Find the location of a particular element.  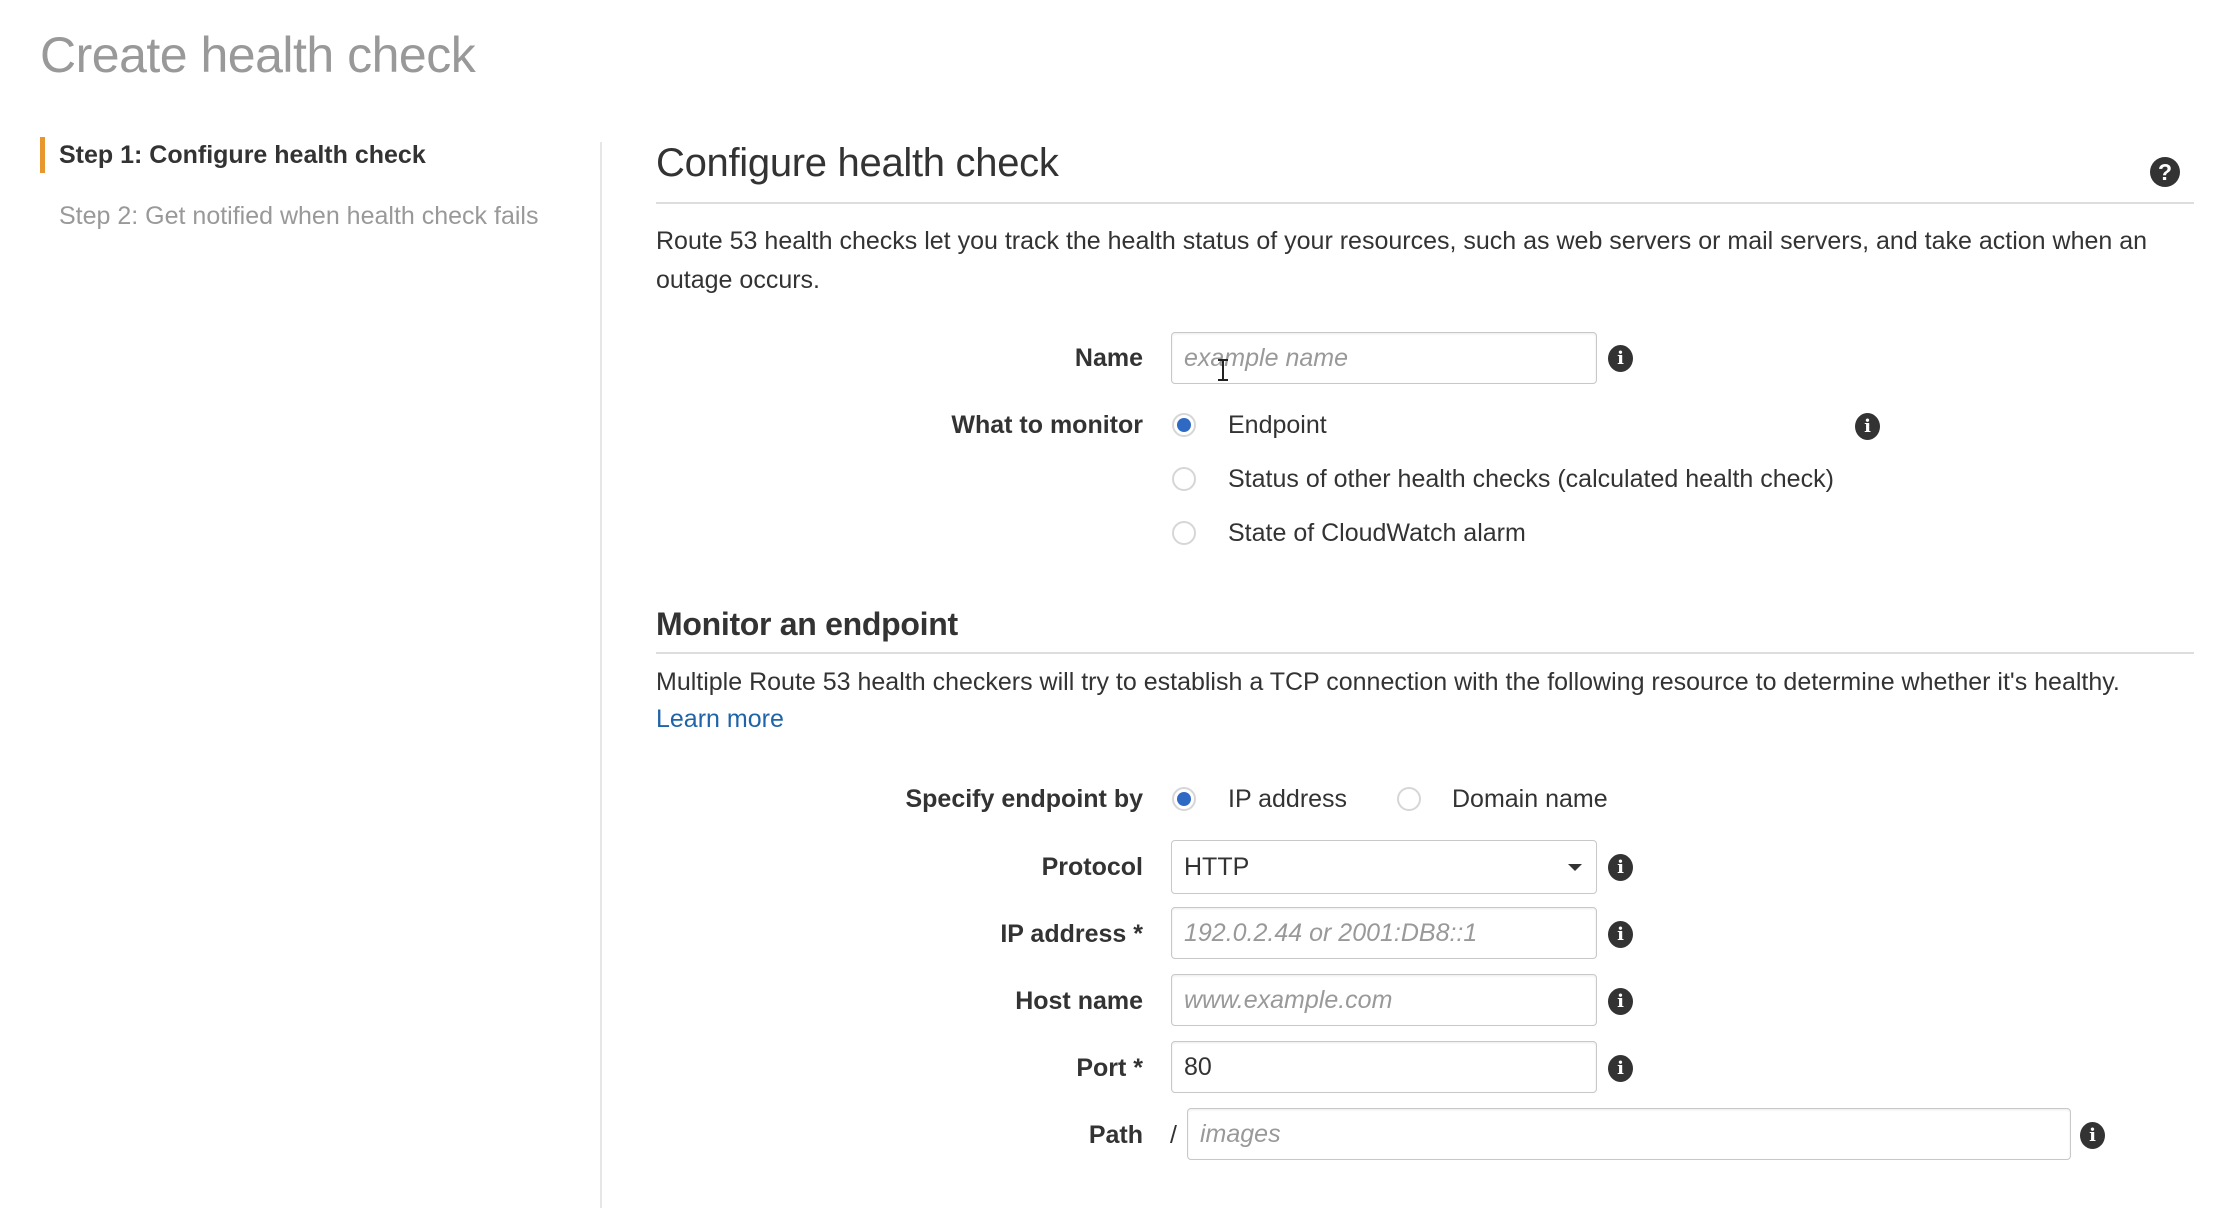

protocol-select: HTTP is located at coordinates (1384, 867).